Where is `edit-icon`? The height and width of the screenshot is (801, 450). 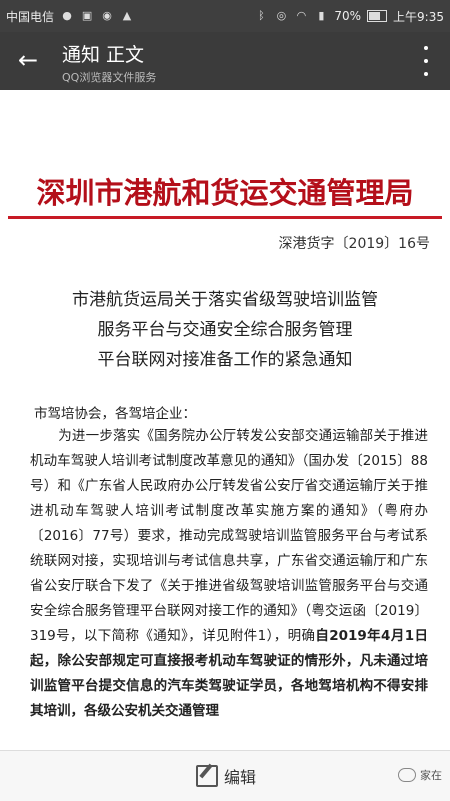
edit-icon is located at coordinates (207, 776).